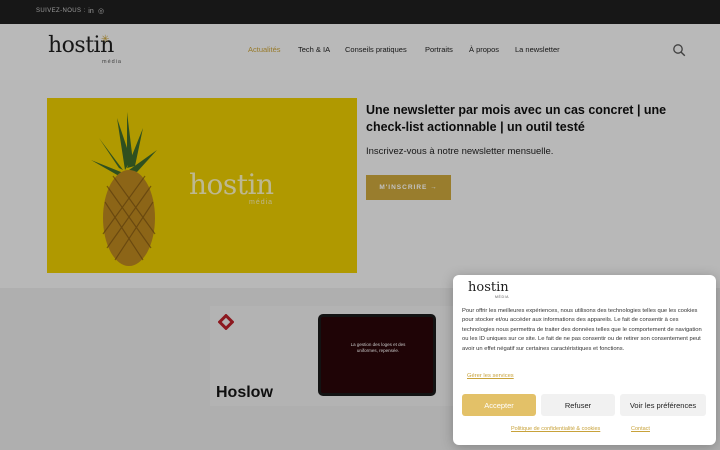  Describe the element at coordinates (578, 405) in the screenshot. I see `refuse-button: Refuser` at that location.